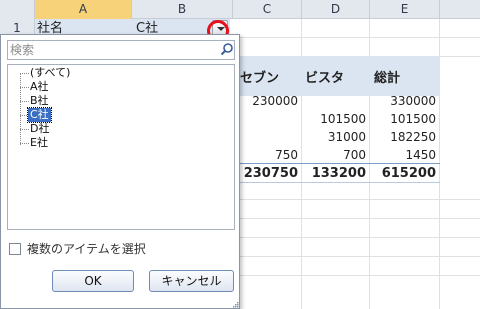 This screenshot has width=480, height=309. Describe the element at coordinates (408, 173) in the screenshot. I see `total-e: 615200` at that location.